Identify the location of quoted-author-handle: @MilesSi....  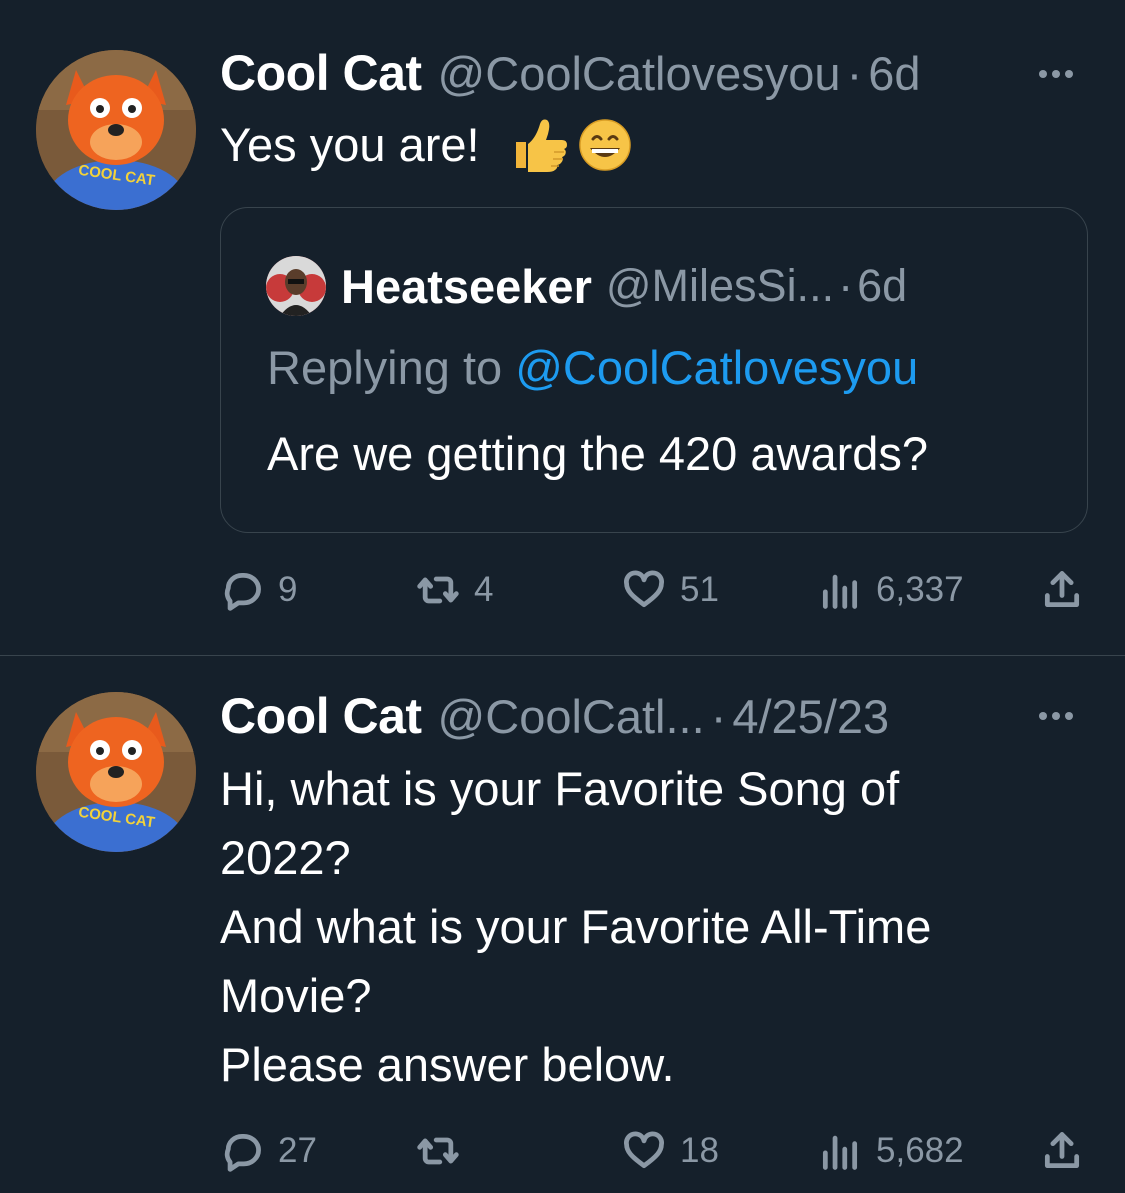
(720, 286).